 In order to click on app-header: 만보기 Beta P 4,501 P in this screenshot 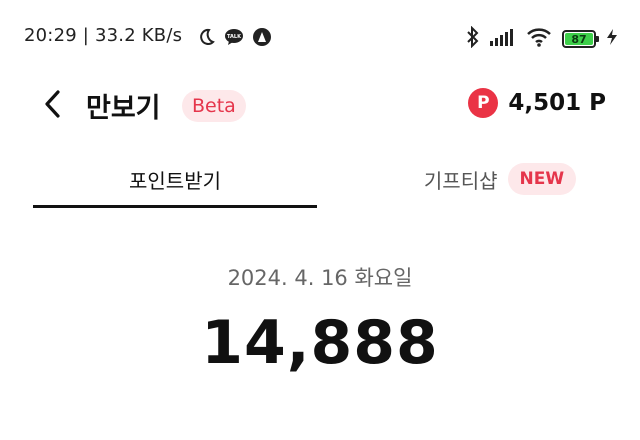, I will do `click(320, 106)`.